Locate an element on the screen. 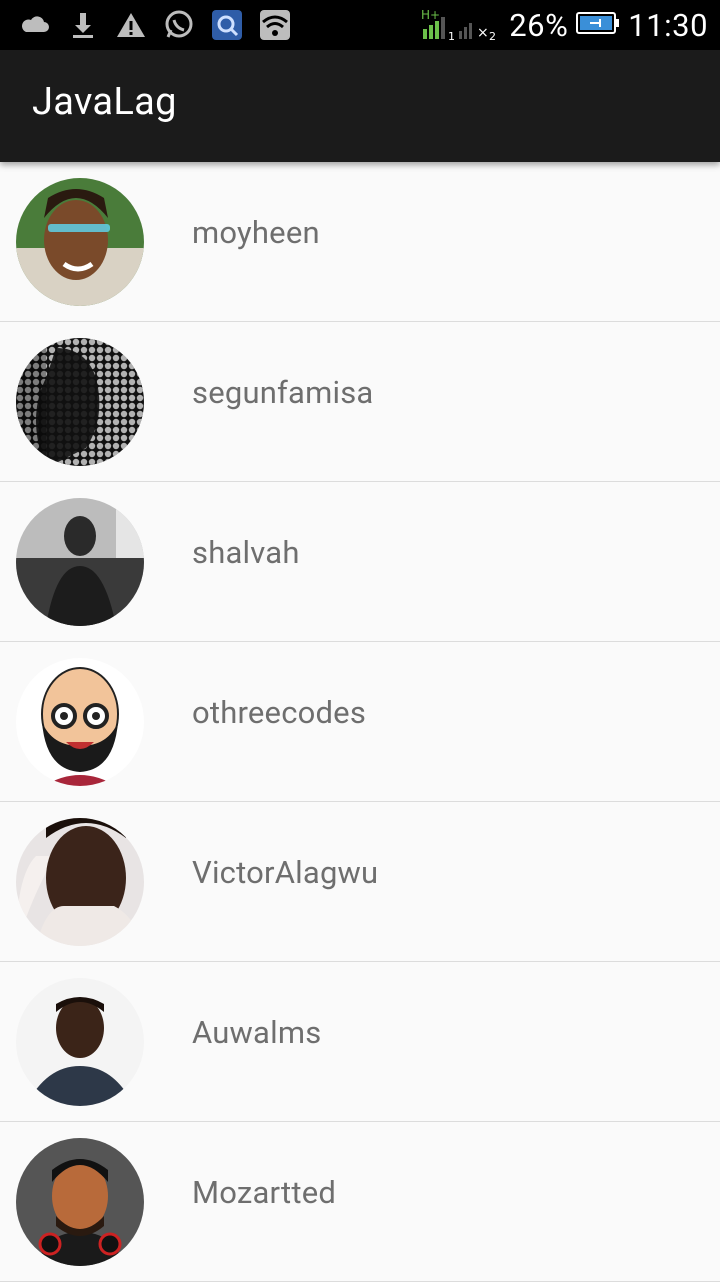 This screenshot has height=1282, width=720. list-item: Auwalms is located at coordinates (360, 1042).